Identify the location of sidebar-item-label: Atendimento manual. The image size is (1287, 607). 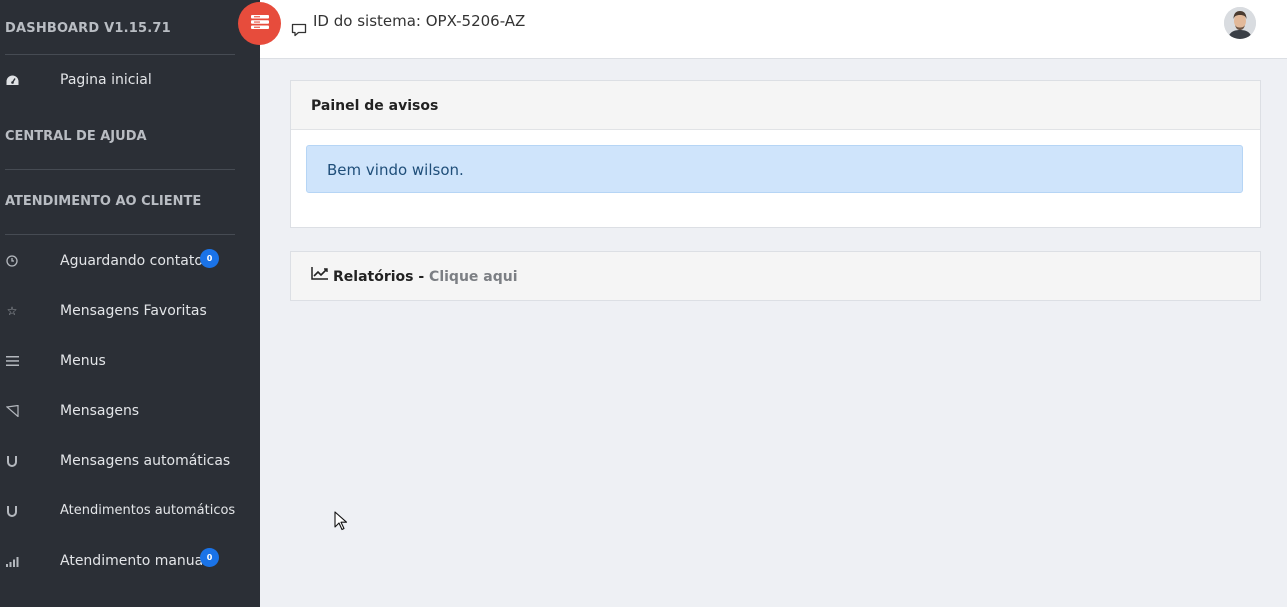
(134, 561).